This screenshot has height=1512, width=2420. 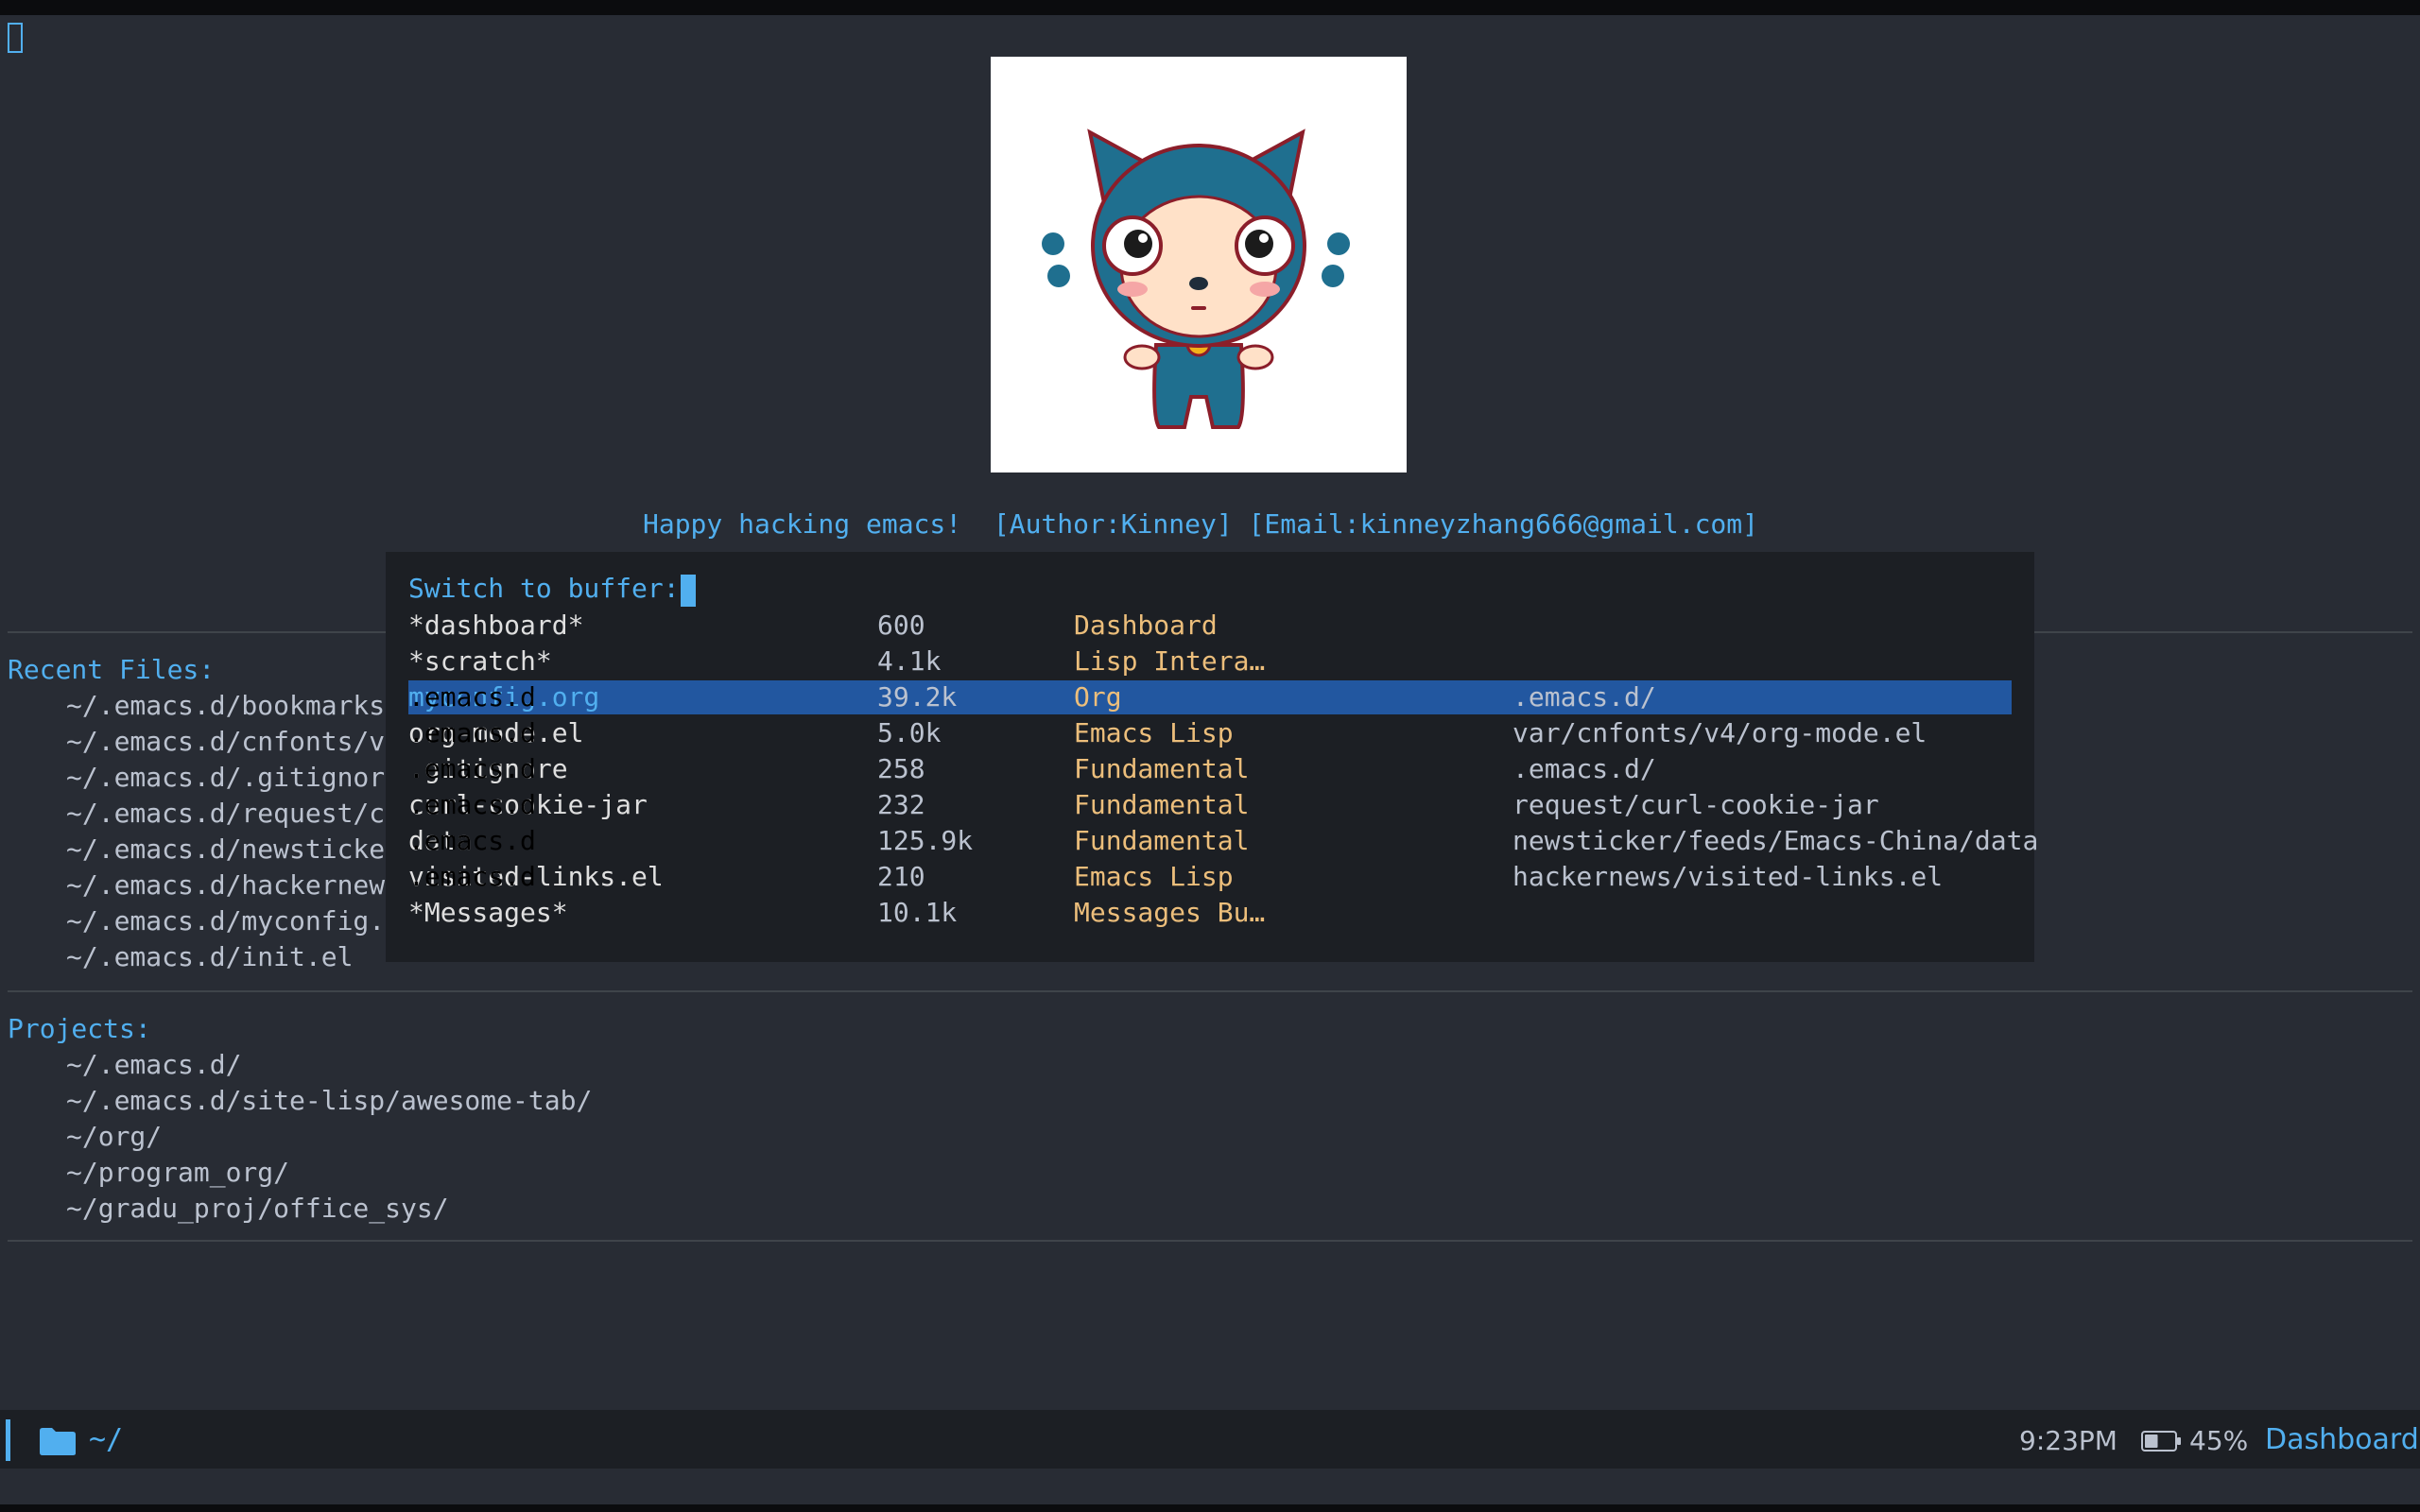 I want to click on buffer-name: *scratch*, so click(x=480, y=661).